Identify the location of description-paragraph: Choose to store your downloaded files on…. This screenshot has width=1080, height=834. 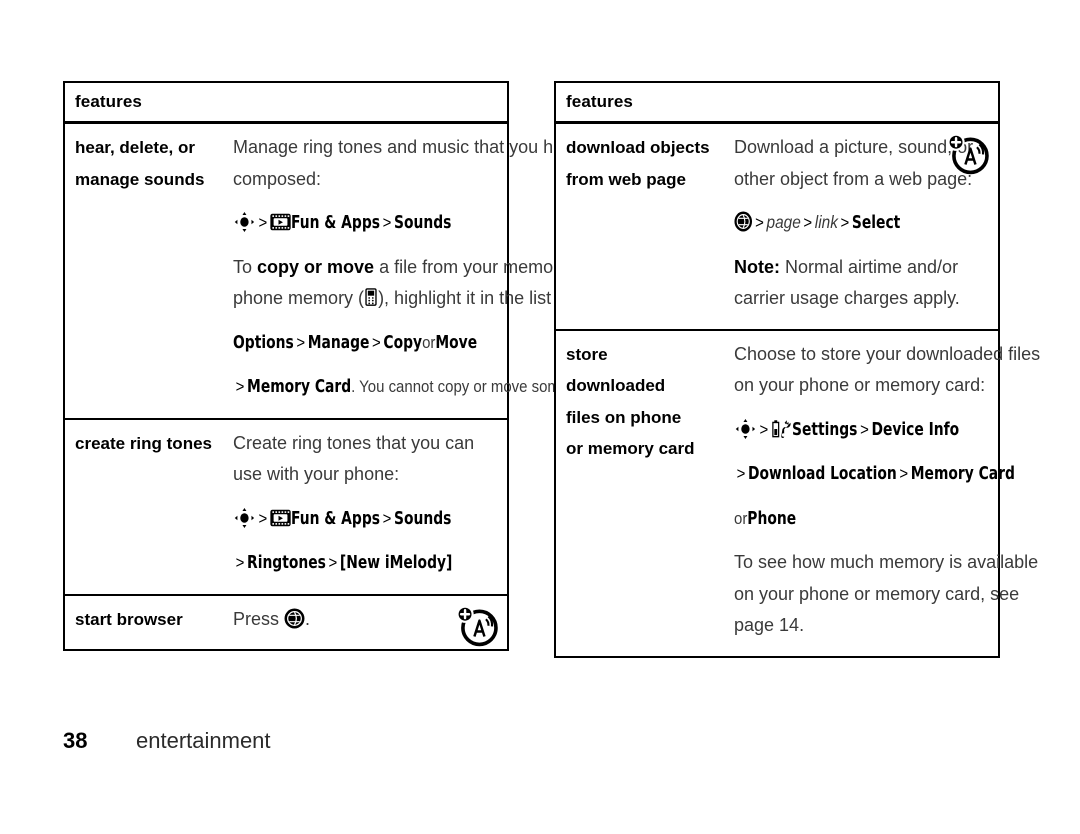
(893, 370).